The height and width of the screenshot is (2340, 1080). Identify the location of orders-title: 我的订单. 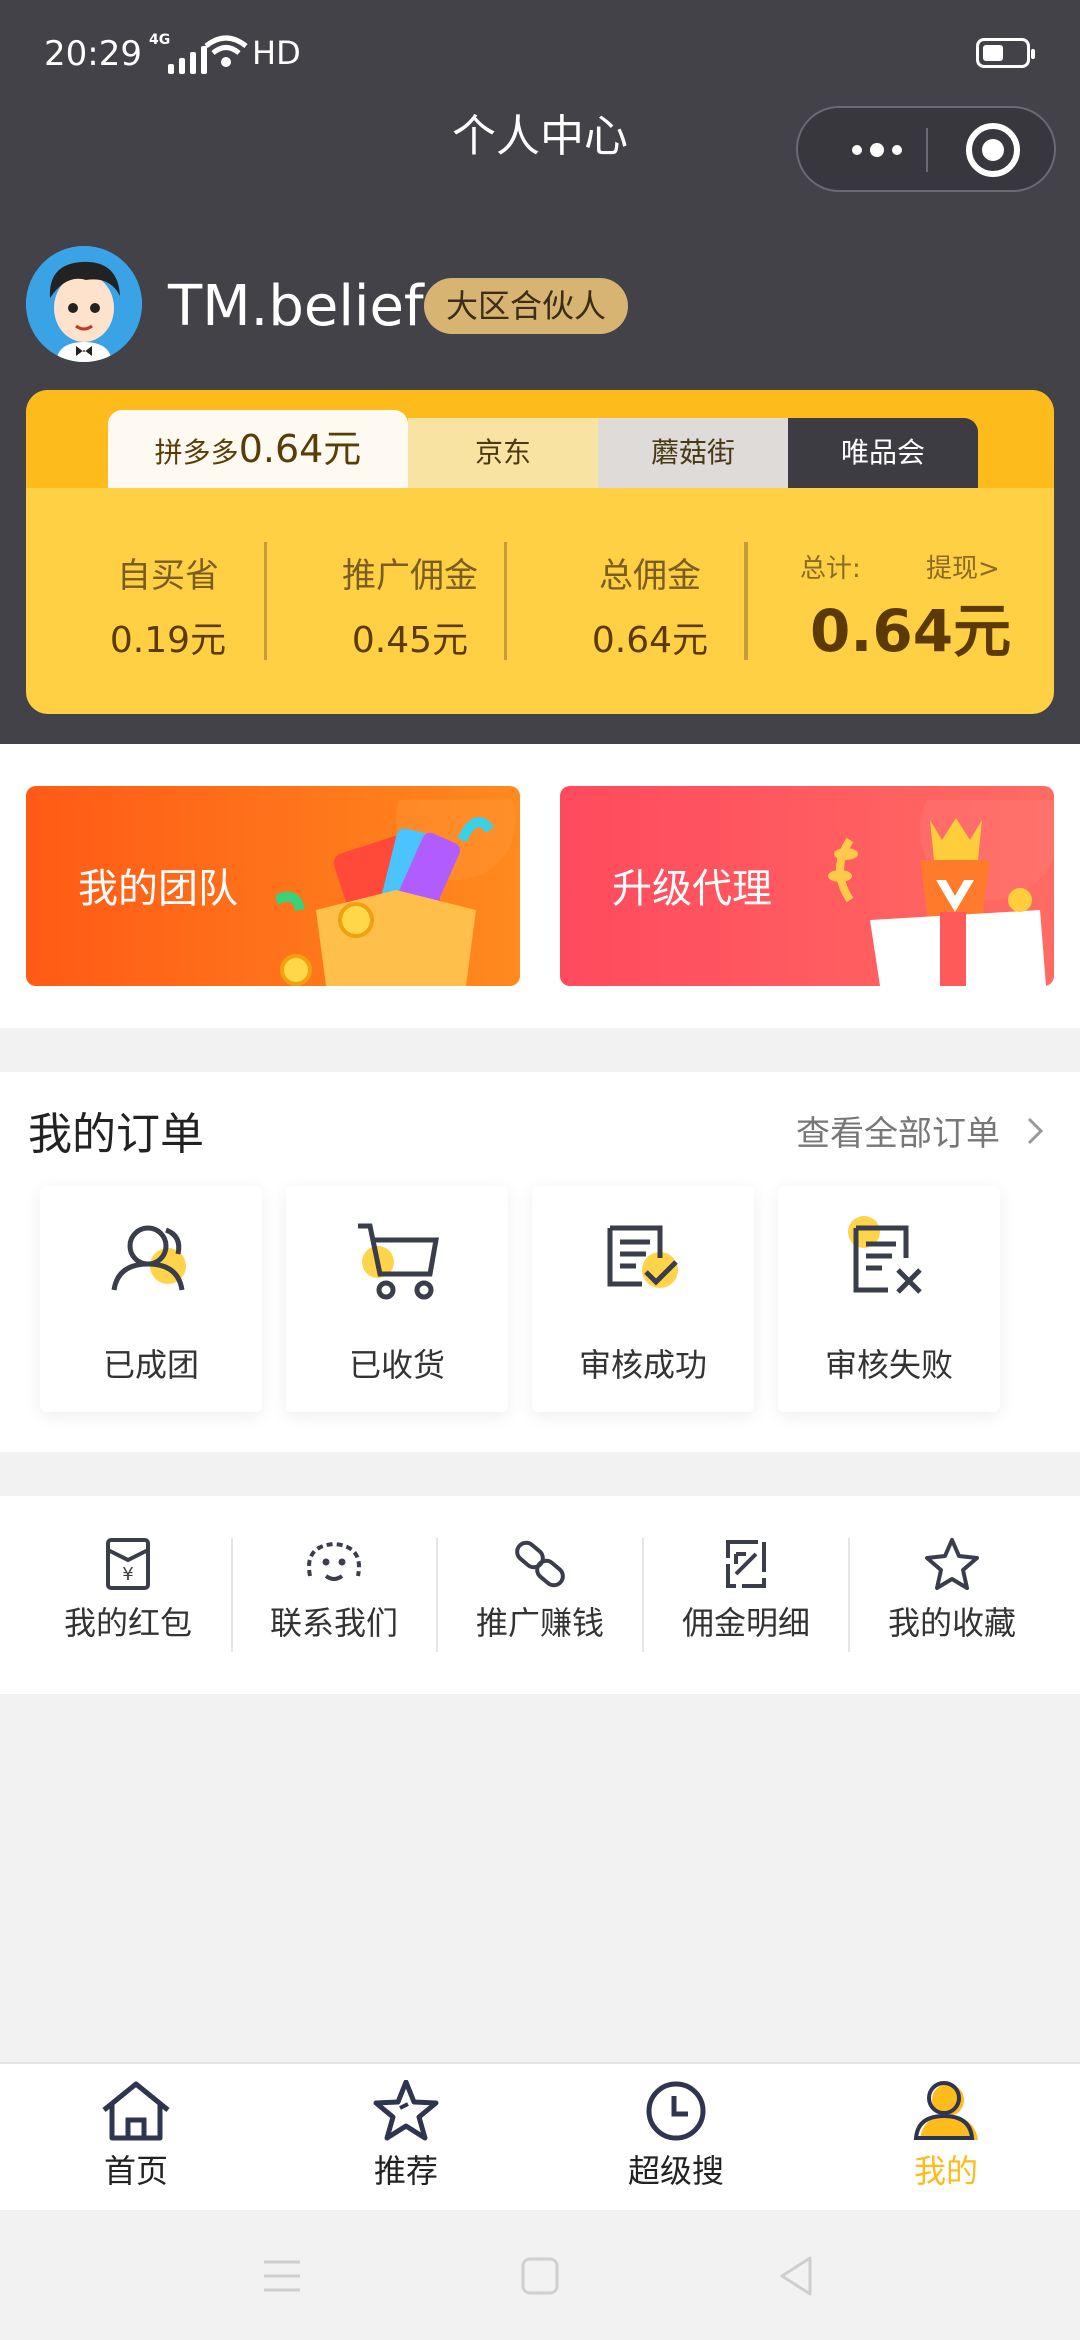
(116, 1134).